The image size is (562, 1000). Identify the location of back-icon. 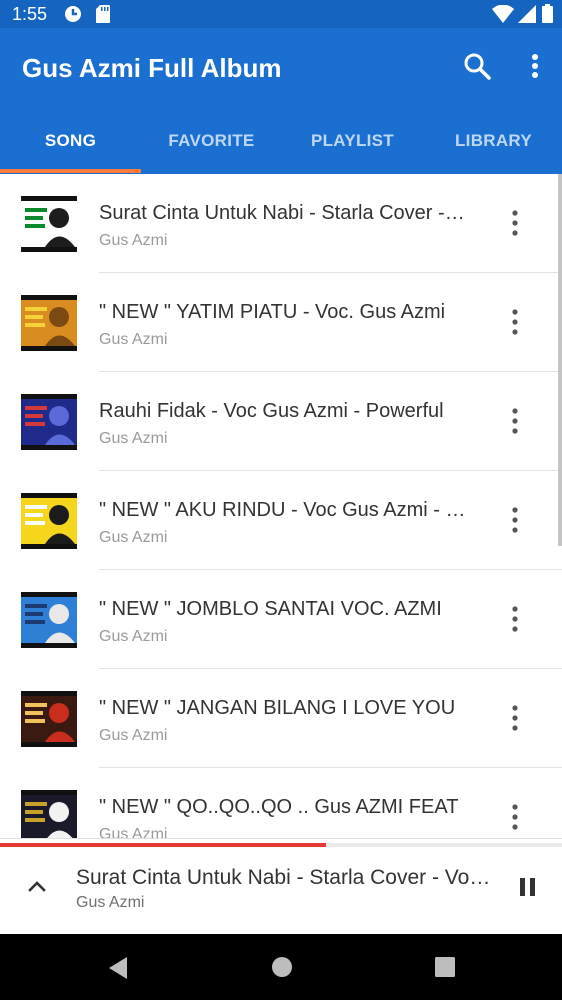
(118, 968).